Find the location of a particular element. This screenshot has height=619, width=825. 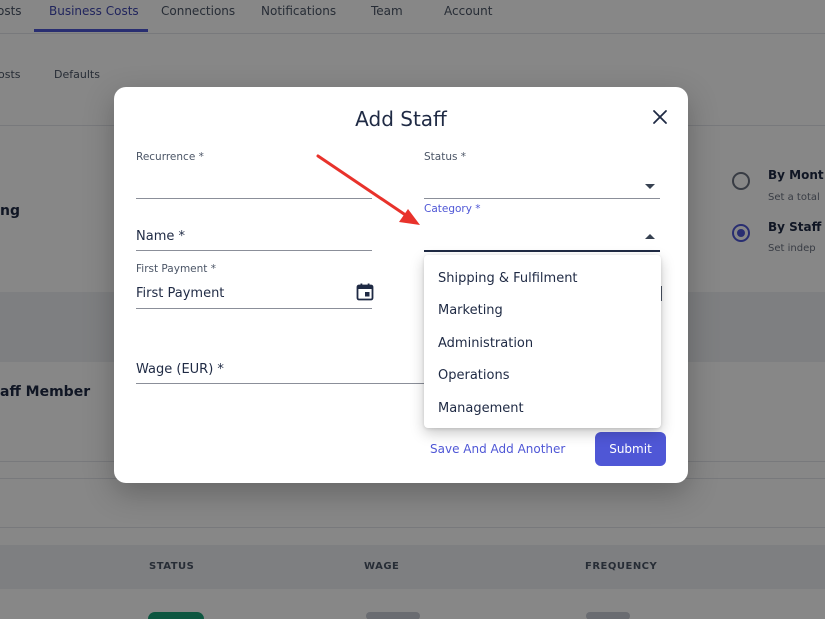

category-option-operations: Operations is located at coordinates (542, 376).